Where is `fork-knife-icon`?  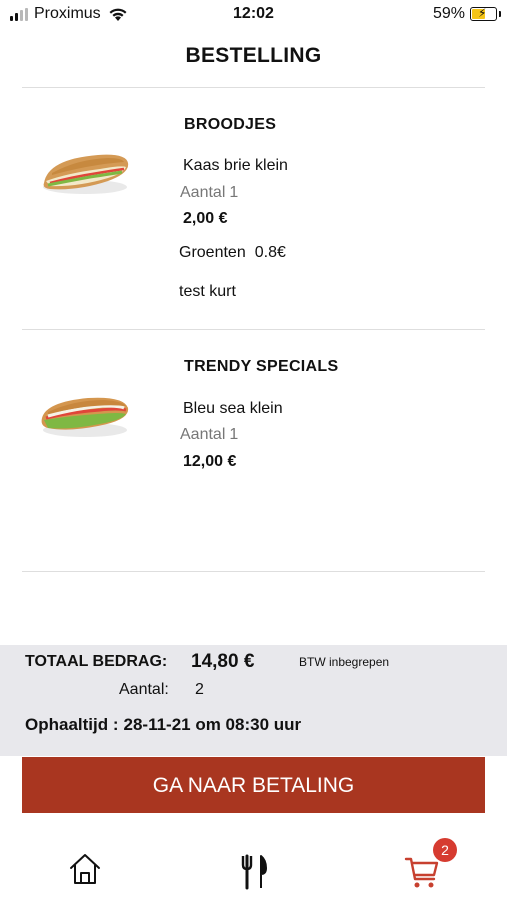 fork-knife-icon is located at coordinates (254, 872).